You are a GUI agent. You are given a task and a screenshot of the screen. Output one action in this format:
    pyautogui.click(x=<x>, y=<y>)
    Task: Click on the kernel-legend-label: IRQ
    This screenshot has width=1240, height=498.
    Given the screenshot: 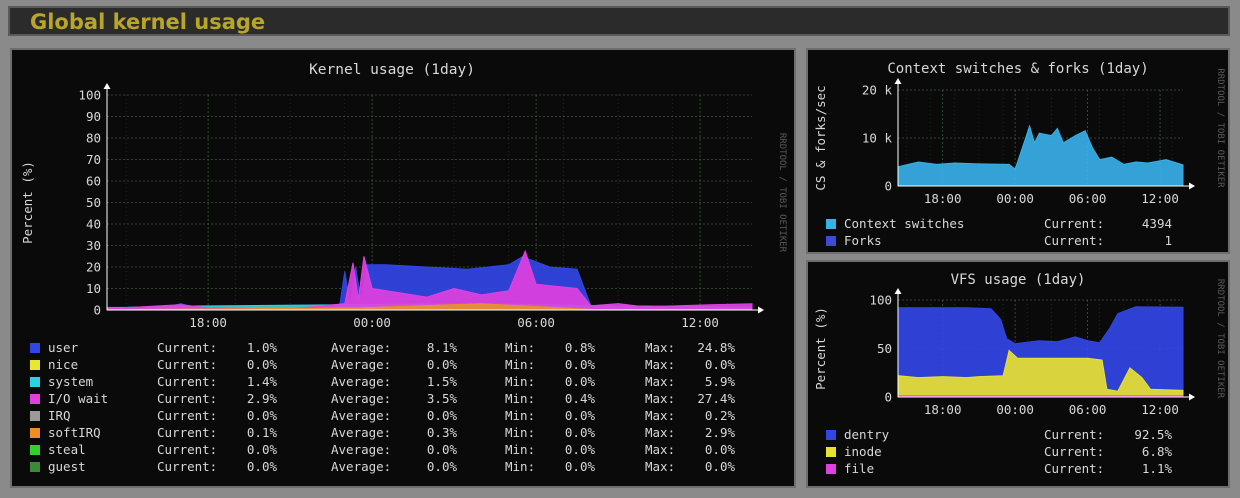 What is the action you would take?
    pyautogui.click(x=59, y=415)
    